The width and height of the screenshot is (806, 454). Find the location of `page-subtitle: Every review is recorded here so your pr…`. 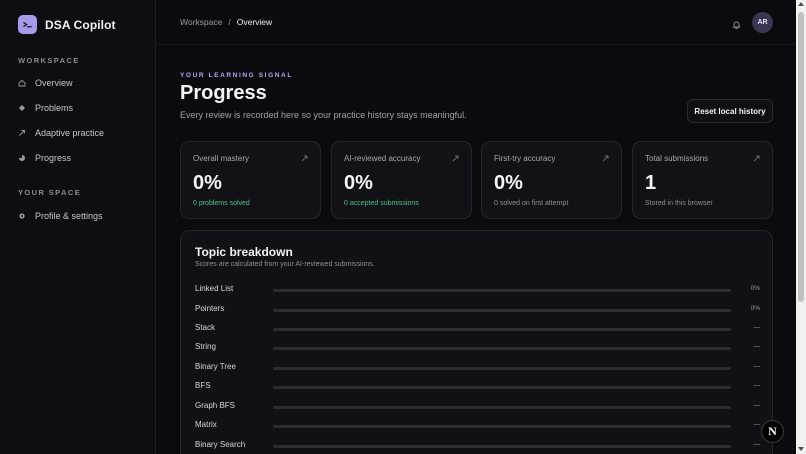

page-subtitle: Every review is recorded here so your pr… is located at coordinates (323, 115).